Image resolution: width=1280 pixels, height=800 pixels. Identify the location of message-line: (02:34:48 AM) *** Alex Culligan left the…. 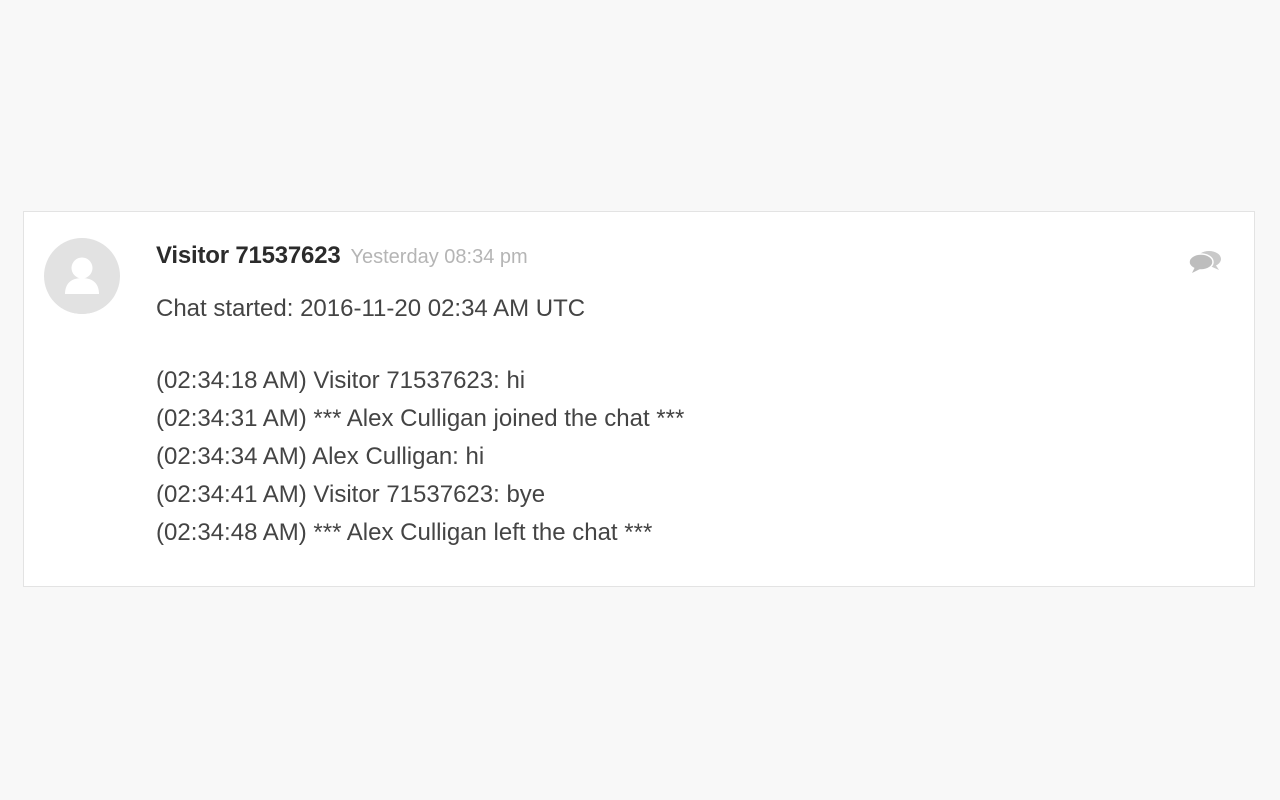
(404, 532).